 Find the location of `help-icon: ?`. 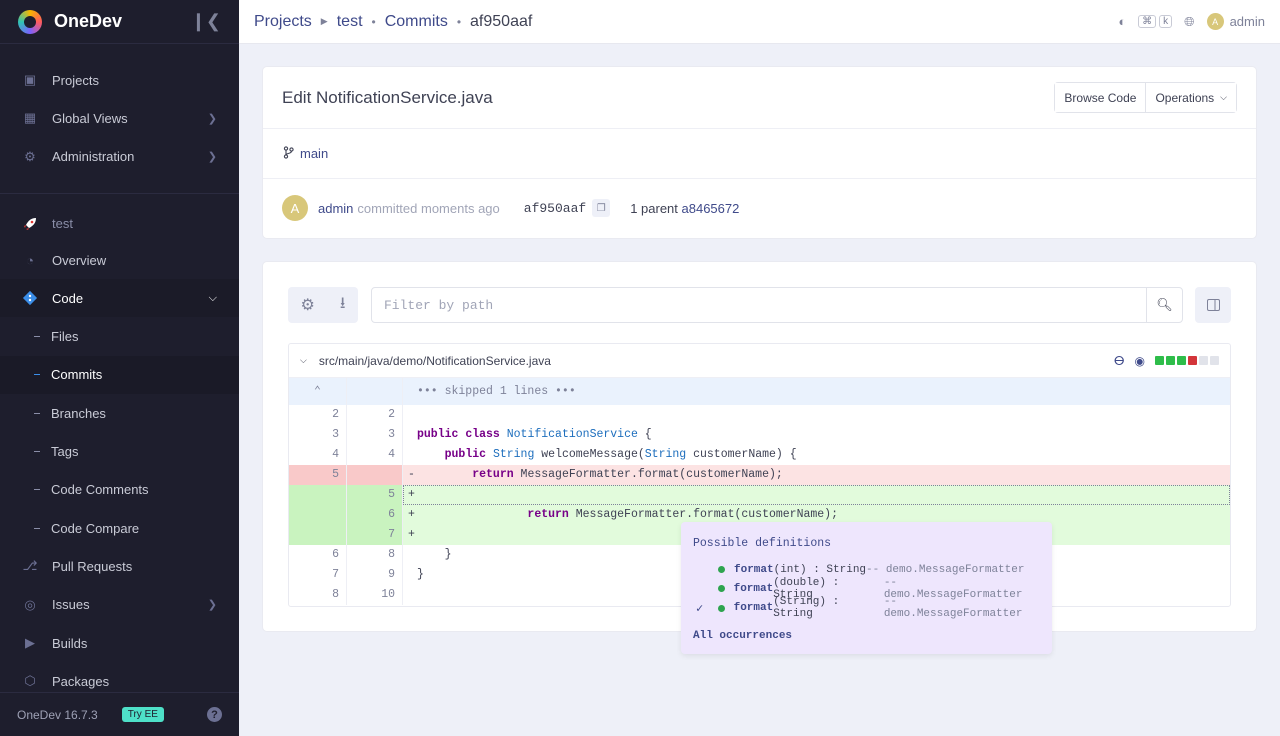

help-icon: ? is located at coordinates (214, 714).